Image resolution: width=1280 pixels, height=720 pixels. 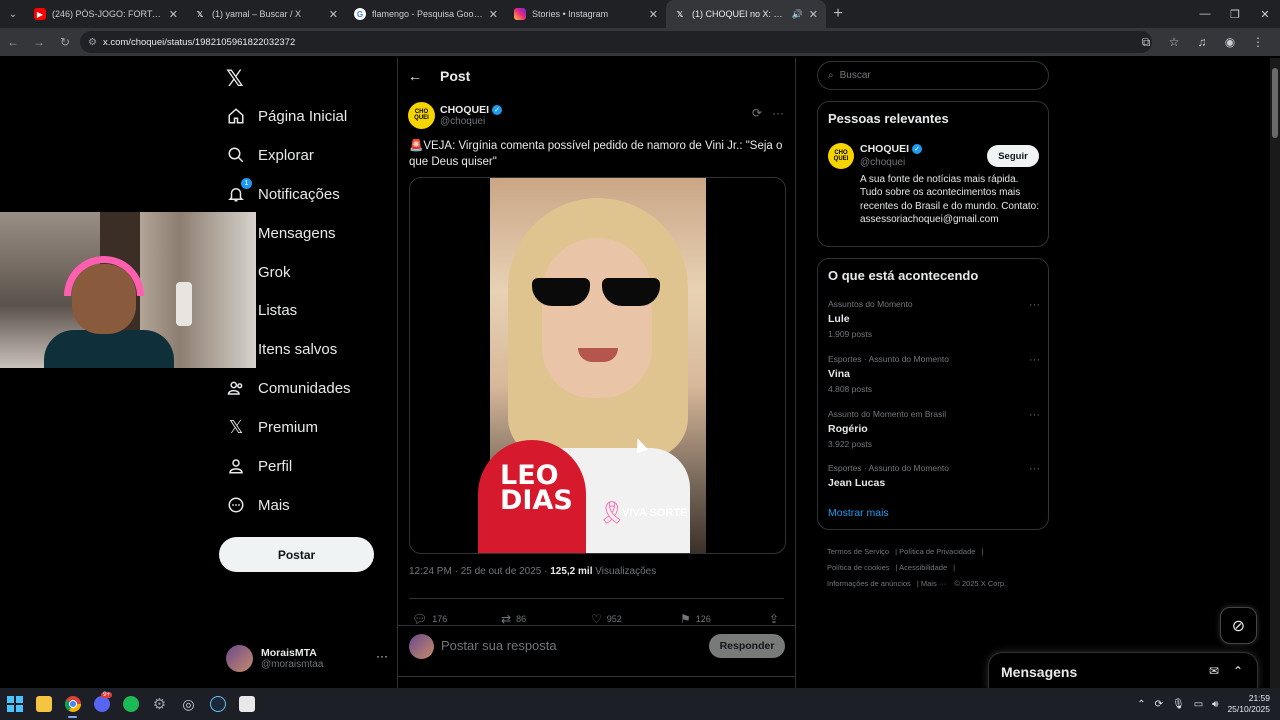 I want to click on reply-count: 176, so click(x=440, y=619).